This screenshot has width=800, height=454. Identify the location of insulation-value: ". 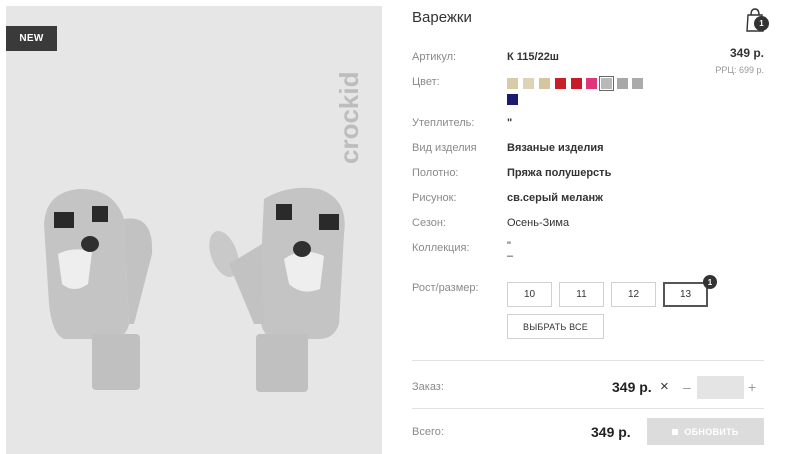
(510, 123).